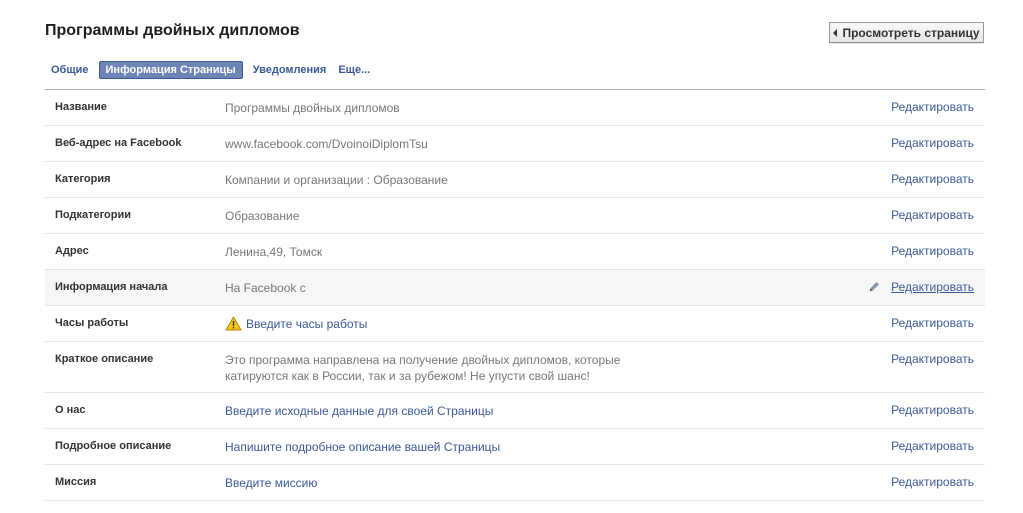 The image size is (1023, 513). What do you see at coordinates (932, 359) in the screenshot?
I see `edit-short-description-link: Редактировать` at bounding box center [932, 359].